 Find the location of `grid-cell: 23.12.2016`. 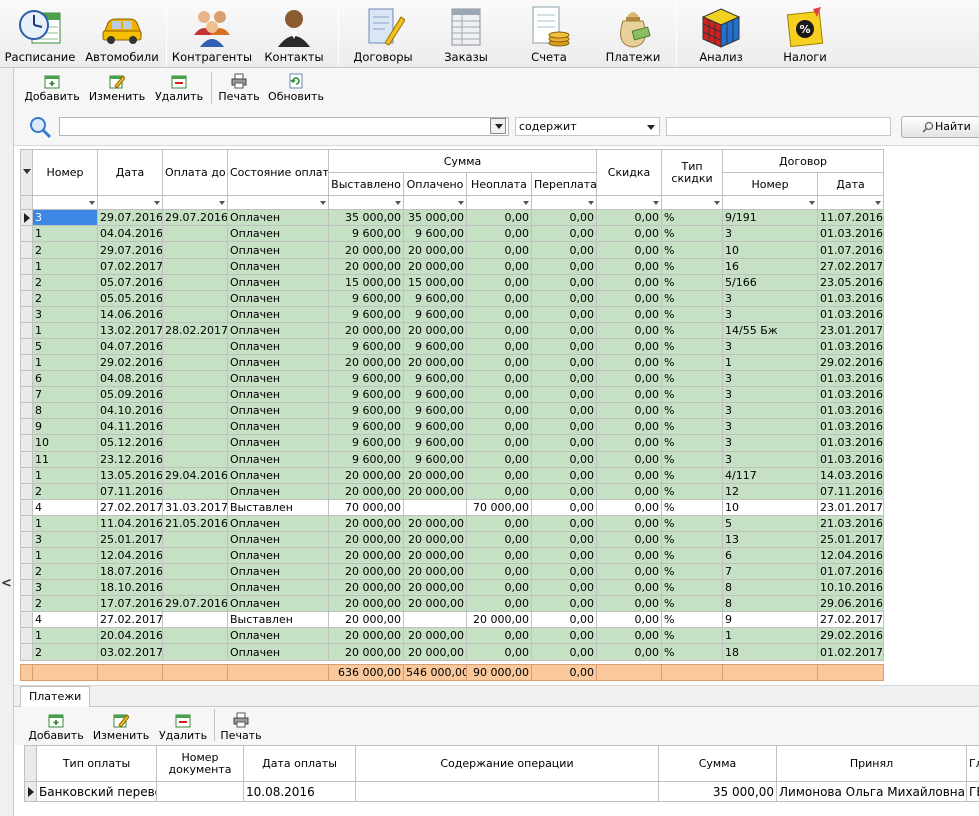

grid-cell: 23.12.2016 is located at coordinates (130, 459).